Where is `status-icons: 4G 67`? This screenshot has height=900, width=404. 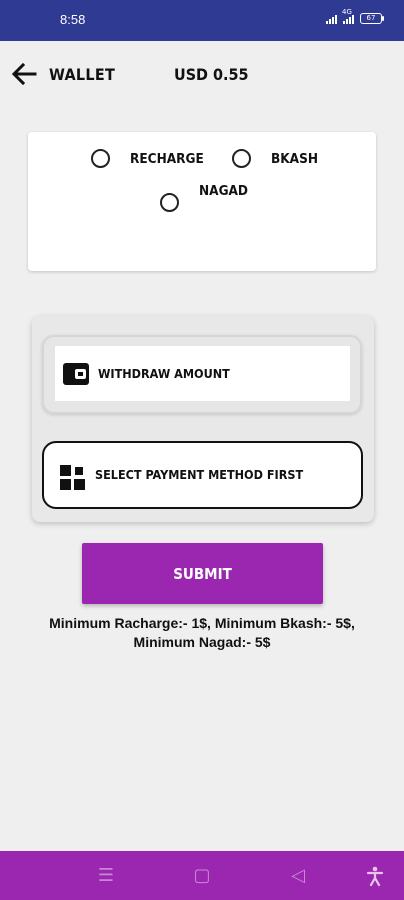
status-icons: 4G 67 is located at coordinates (355, 16).